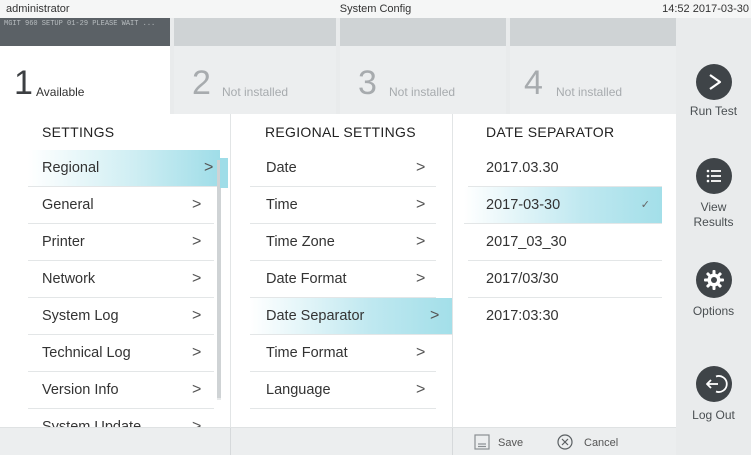 The image size is (751, 455). Describe the element at coordinates (550, 132) in the screenshot. I see `date-separator-heading: DATE SEPARATOR` at that location.